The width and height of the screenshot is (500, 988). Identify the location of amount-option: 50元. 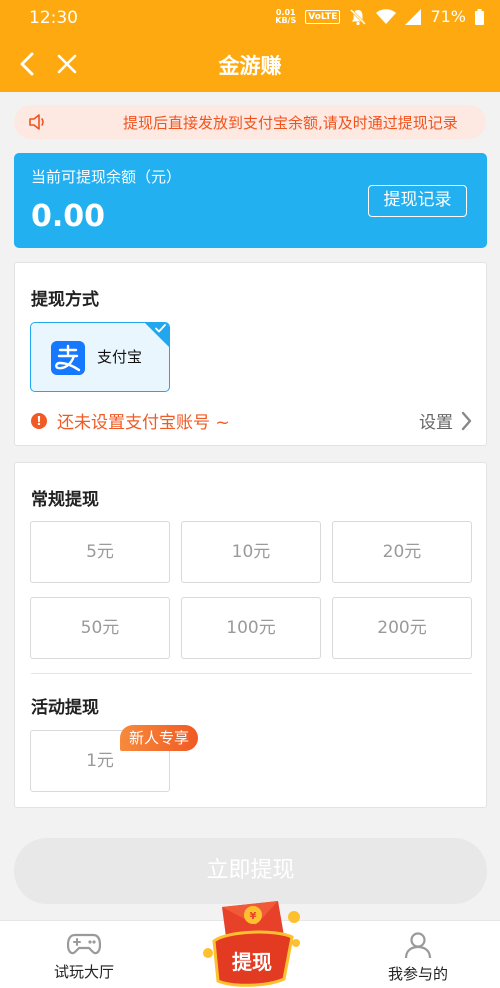
(100, 628).